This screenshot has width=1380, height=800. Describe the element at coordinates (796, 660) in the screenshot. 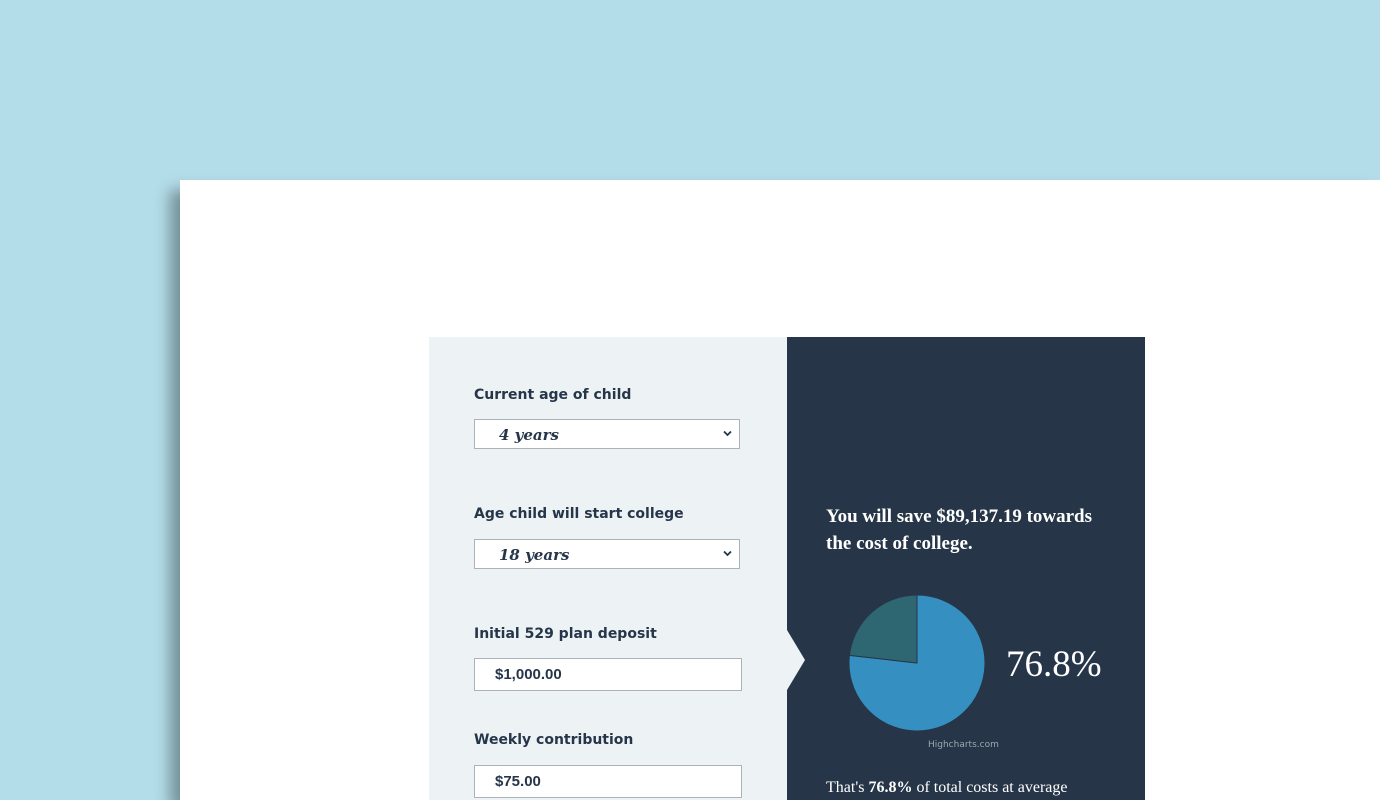

I see `panel-pointer` at that location.